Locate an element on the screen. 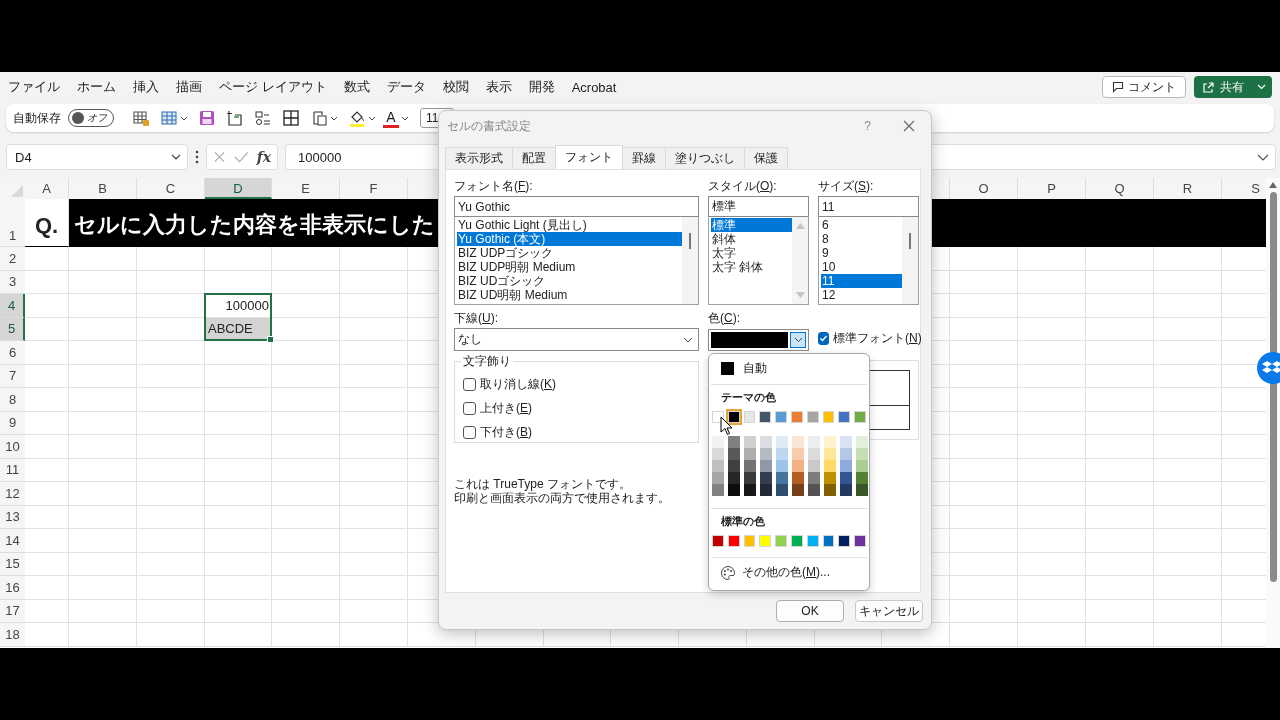  list-item: 12 is located at coordinates (861, 295).